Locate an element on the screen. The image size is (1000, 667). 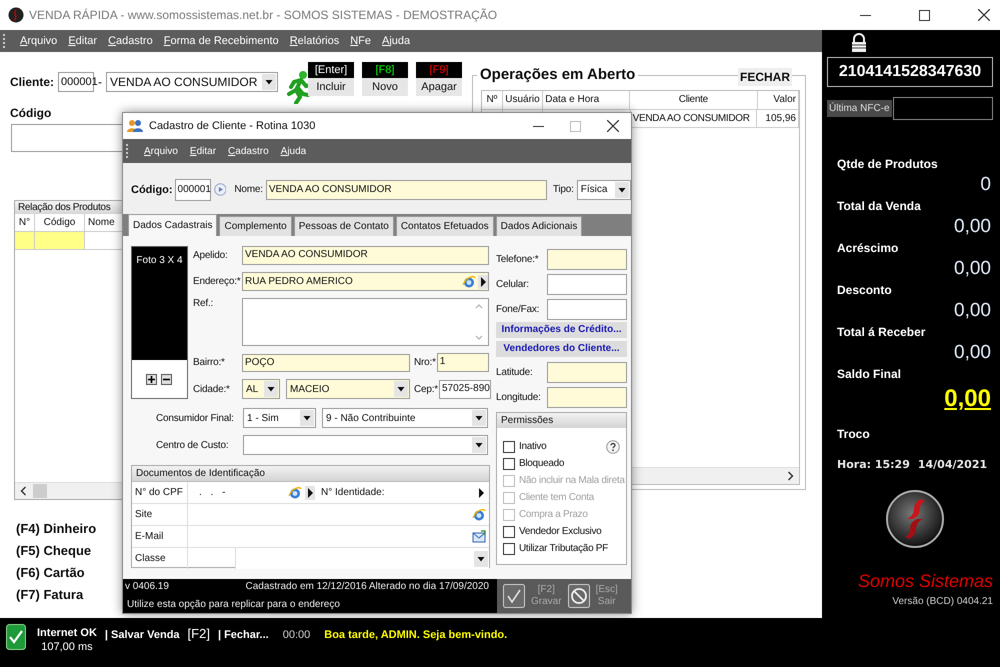
field-label: Endereço:* is located at coordinates (217, 281).